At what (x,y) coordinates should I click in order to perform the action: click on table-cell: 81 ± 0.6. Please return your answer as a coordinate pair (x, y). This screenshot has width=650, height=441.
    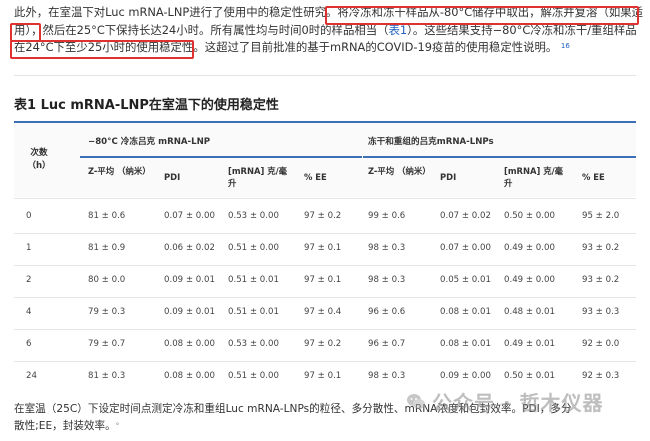
    Looking at the image, I should click on (107, 216).